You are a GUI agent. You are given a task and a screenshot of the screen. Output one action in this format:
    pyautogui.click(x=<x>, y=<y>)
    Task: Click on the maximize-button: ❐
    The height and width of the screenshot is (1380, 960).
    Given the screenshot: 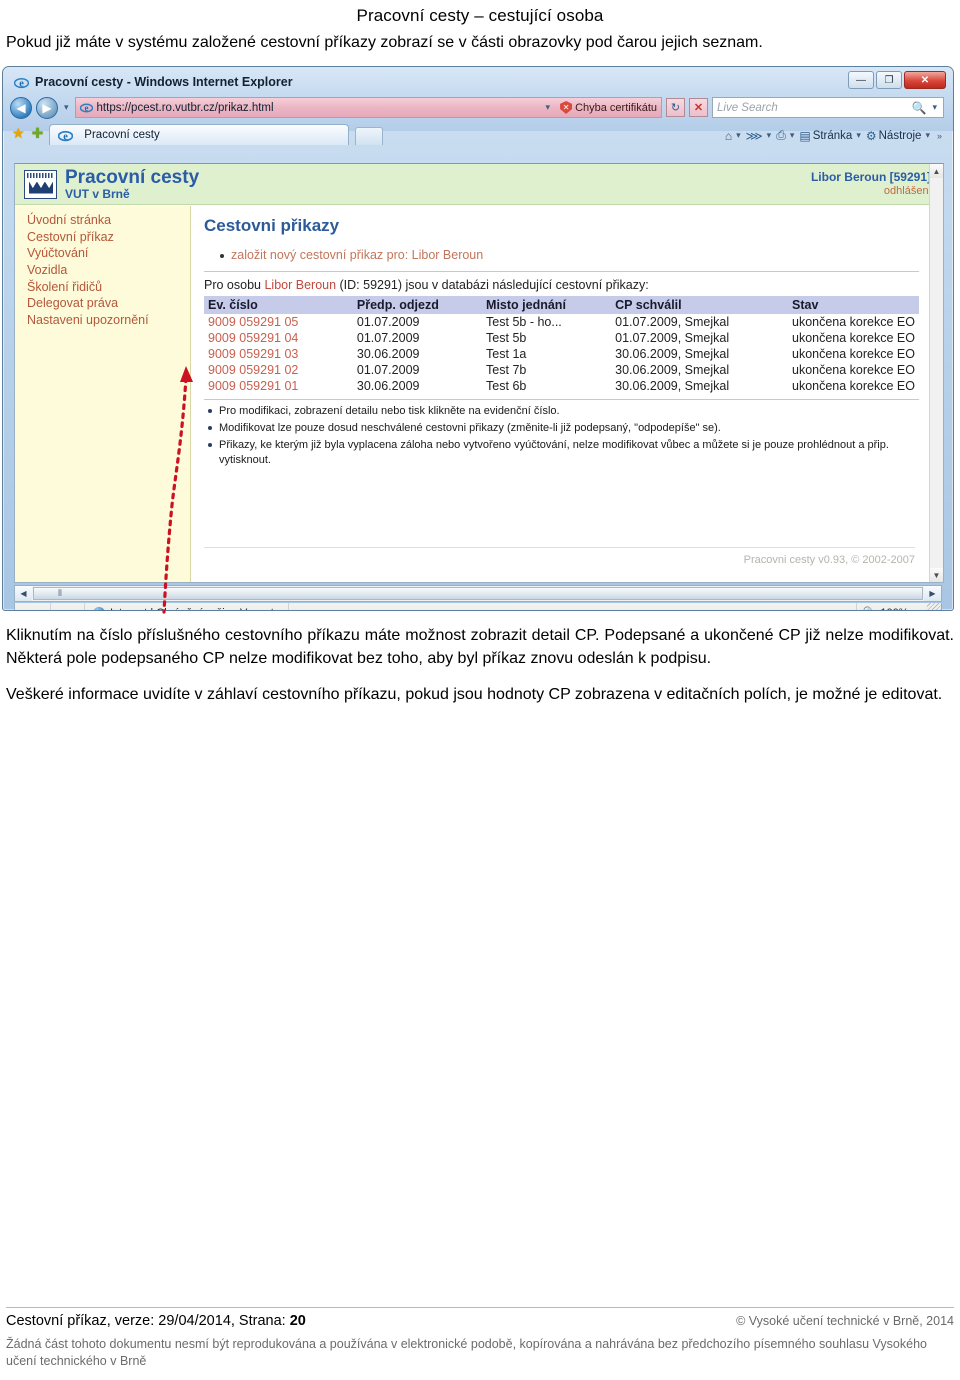 What is the action you would take?
    pyautogui.click(x=889, y=80)
    